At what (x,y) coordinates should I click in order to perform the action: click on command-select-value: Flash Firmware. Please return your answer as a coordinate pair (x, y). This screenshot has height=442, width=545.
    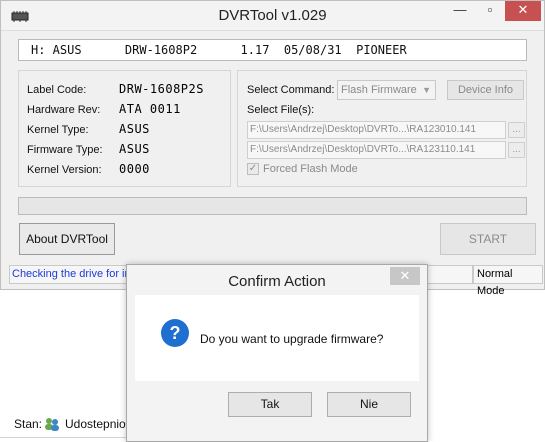
    Looking at the image, I should click on (379, 90).